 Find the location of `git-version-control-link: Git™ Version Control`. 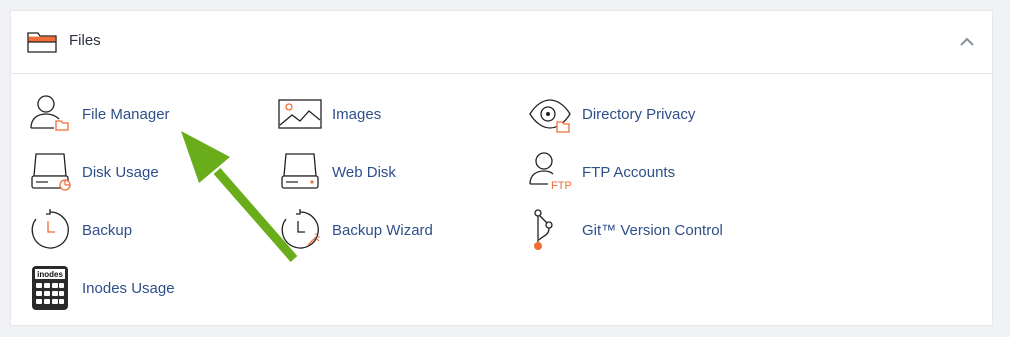

git-version-control-link: Git™ Version Control is located at coordinates (625, 230).